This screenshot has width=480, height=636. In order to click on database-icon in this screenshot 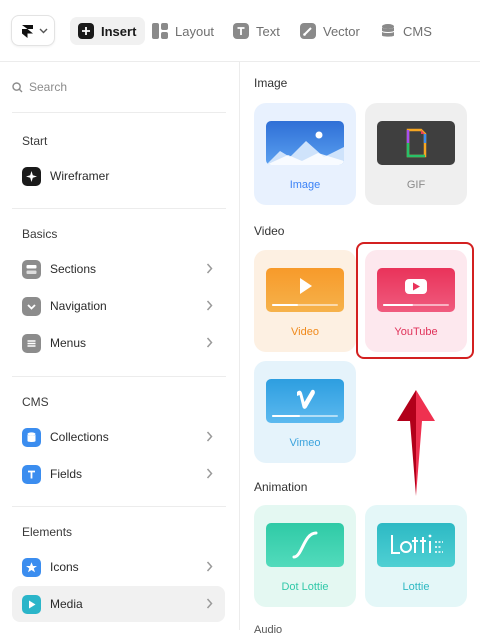, I will do `click(388, 31)`.